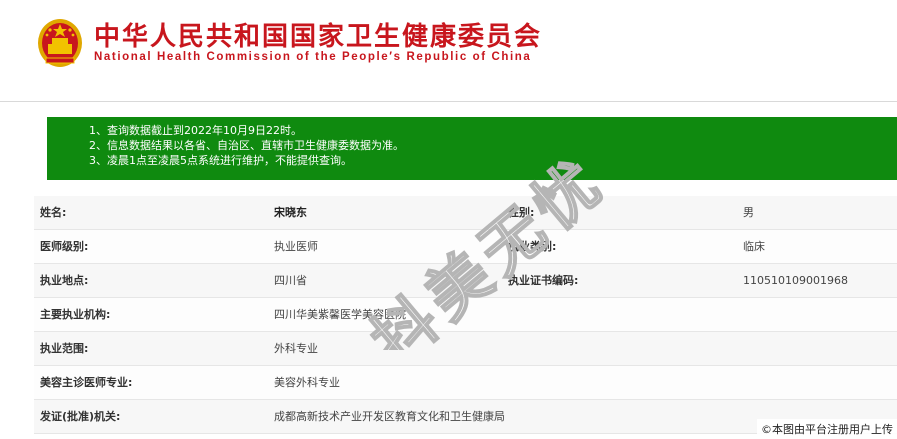  Describe the element at coordinates (465, 281) in the screenshot. I see `table-row: 执业地点: 四川省 执业证书编码: 110510109001968` at that location.